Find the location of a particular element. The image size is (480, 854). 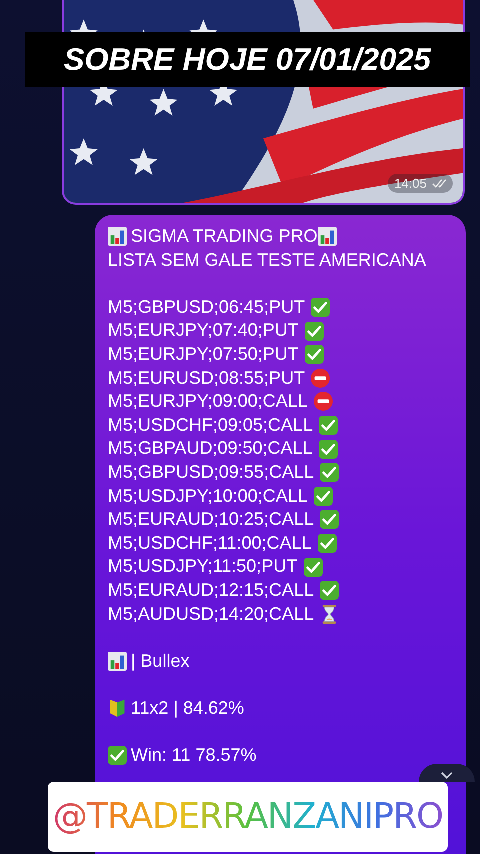

signal-text: M5;AUDUSD;14:20;CALL is located at coordinates (211, 614).